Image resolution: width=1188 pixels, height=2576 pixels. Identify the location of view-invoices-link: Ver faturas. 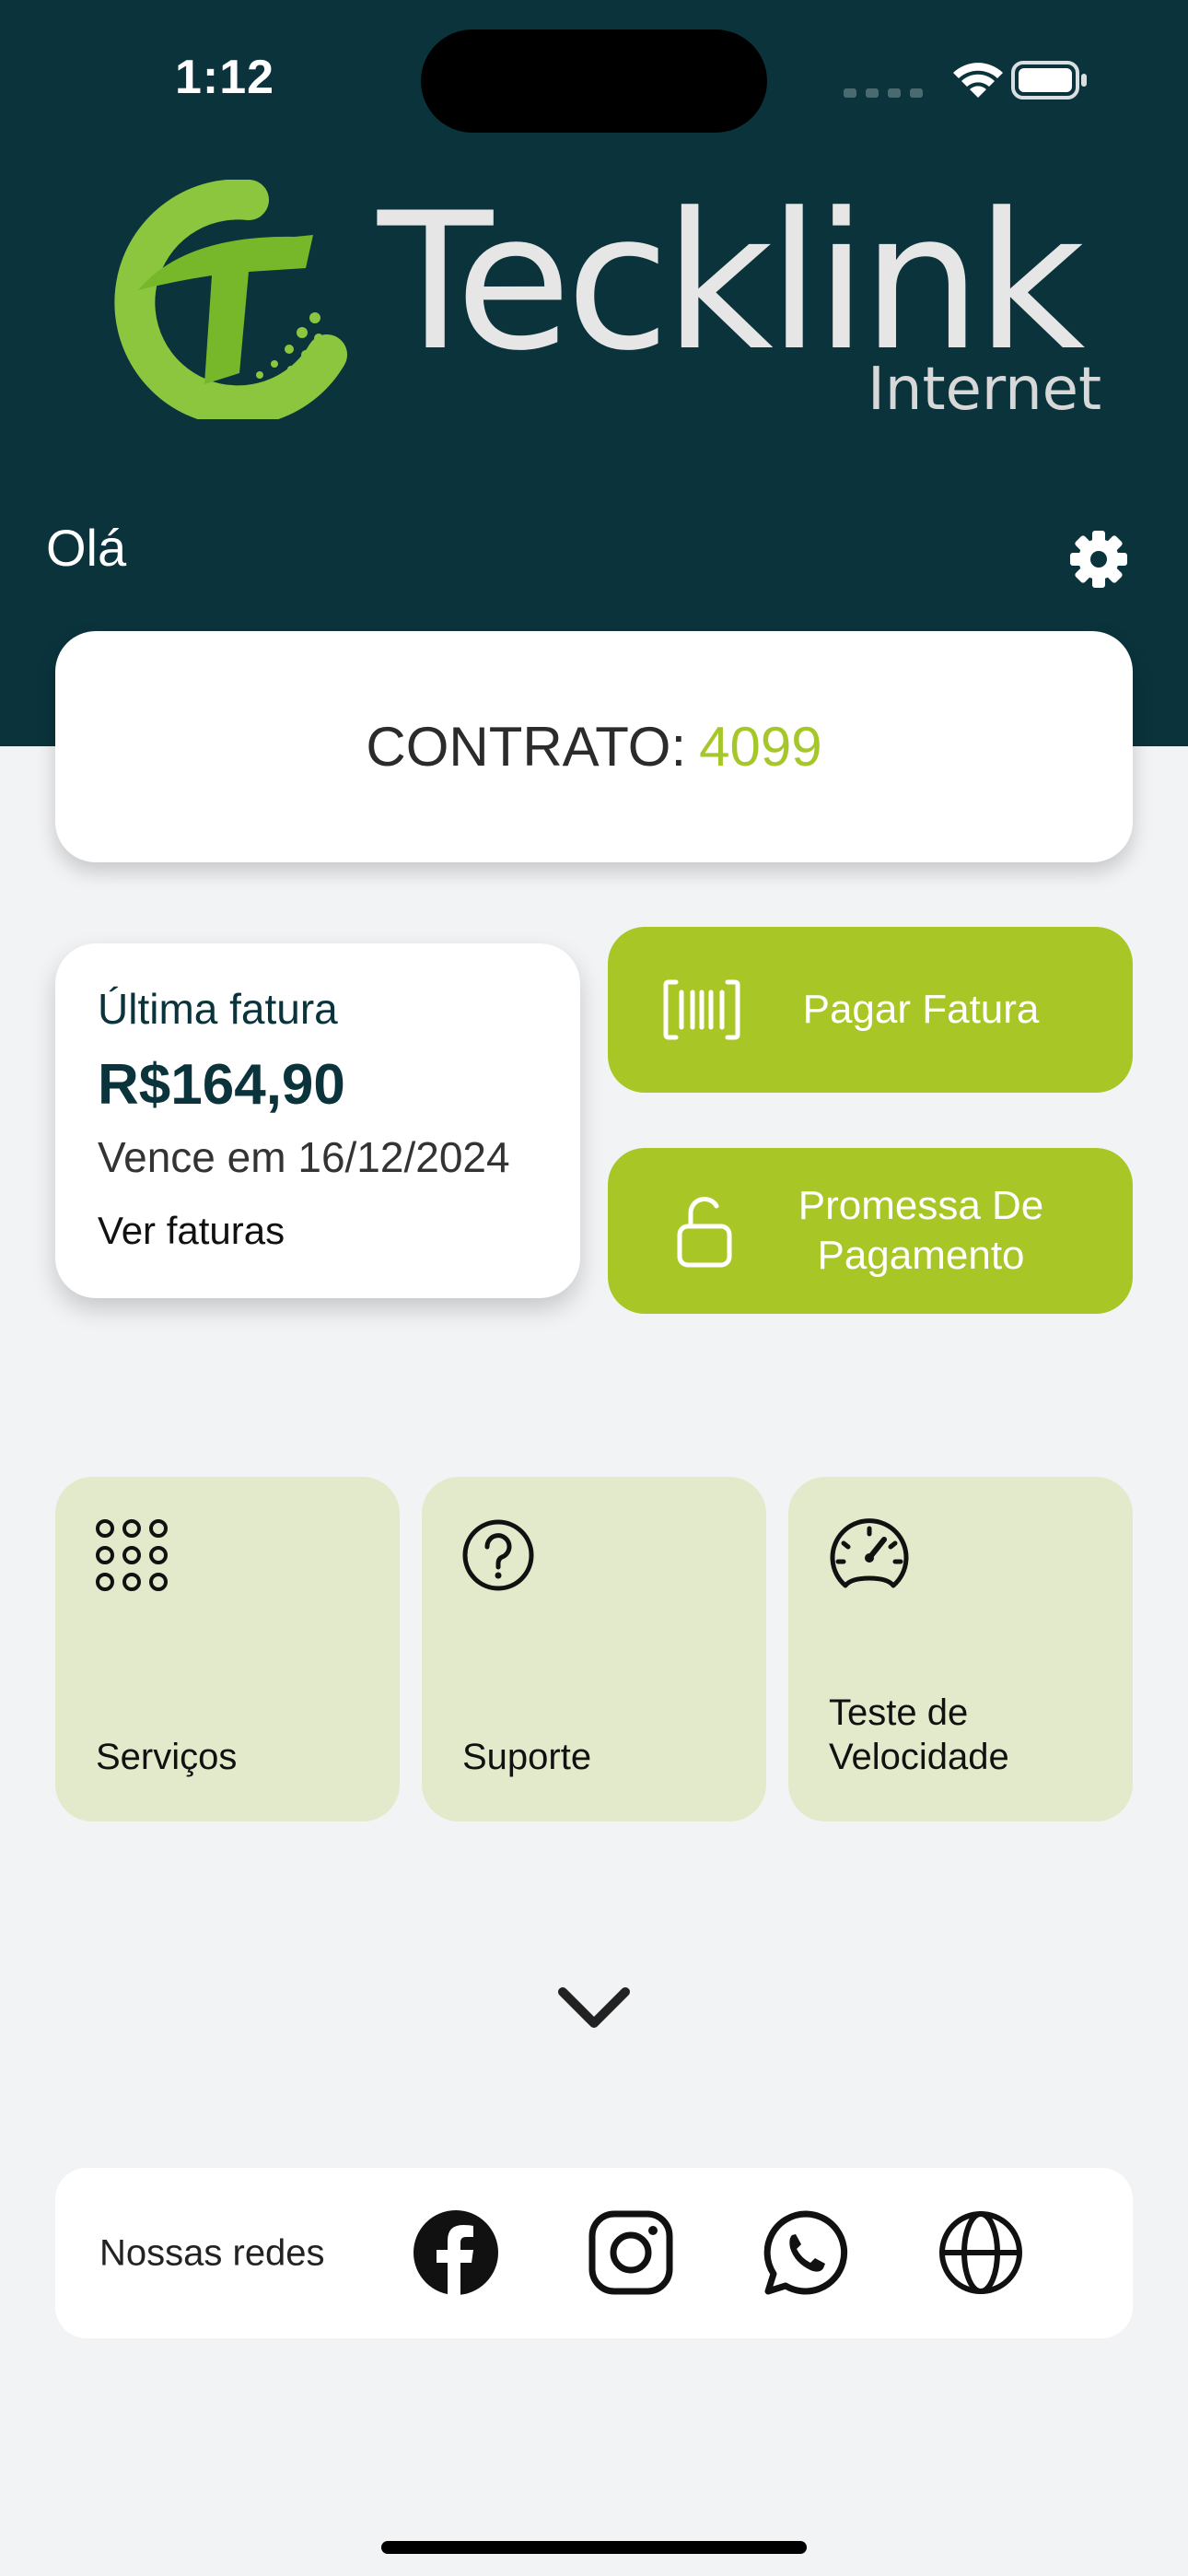
(191, 1231).